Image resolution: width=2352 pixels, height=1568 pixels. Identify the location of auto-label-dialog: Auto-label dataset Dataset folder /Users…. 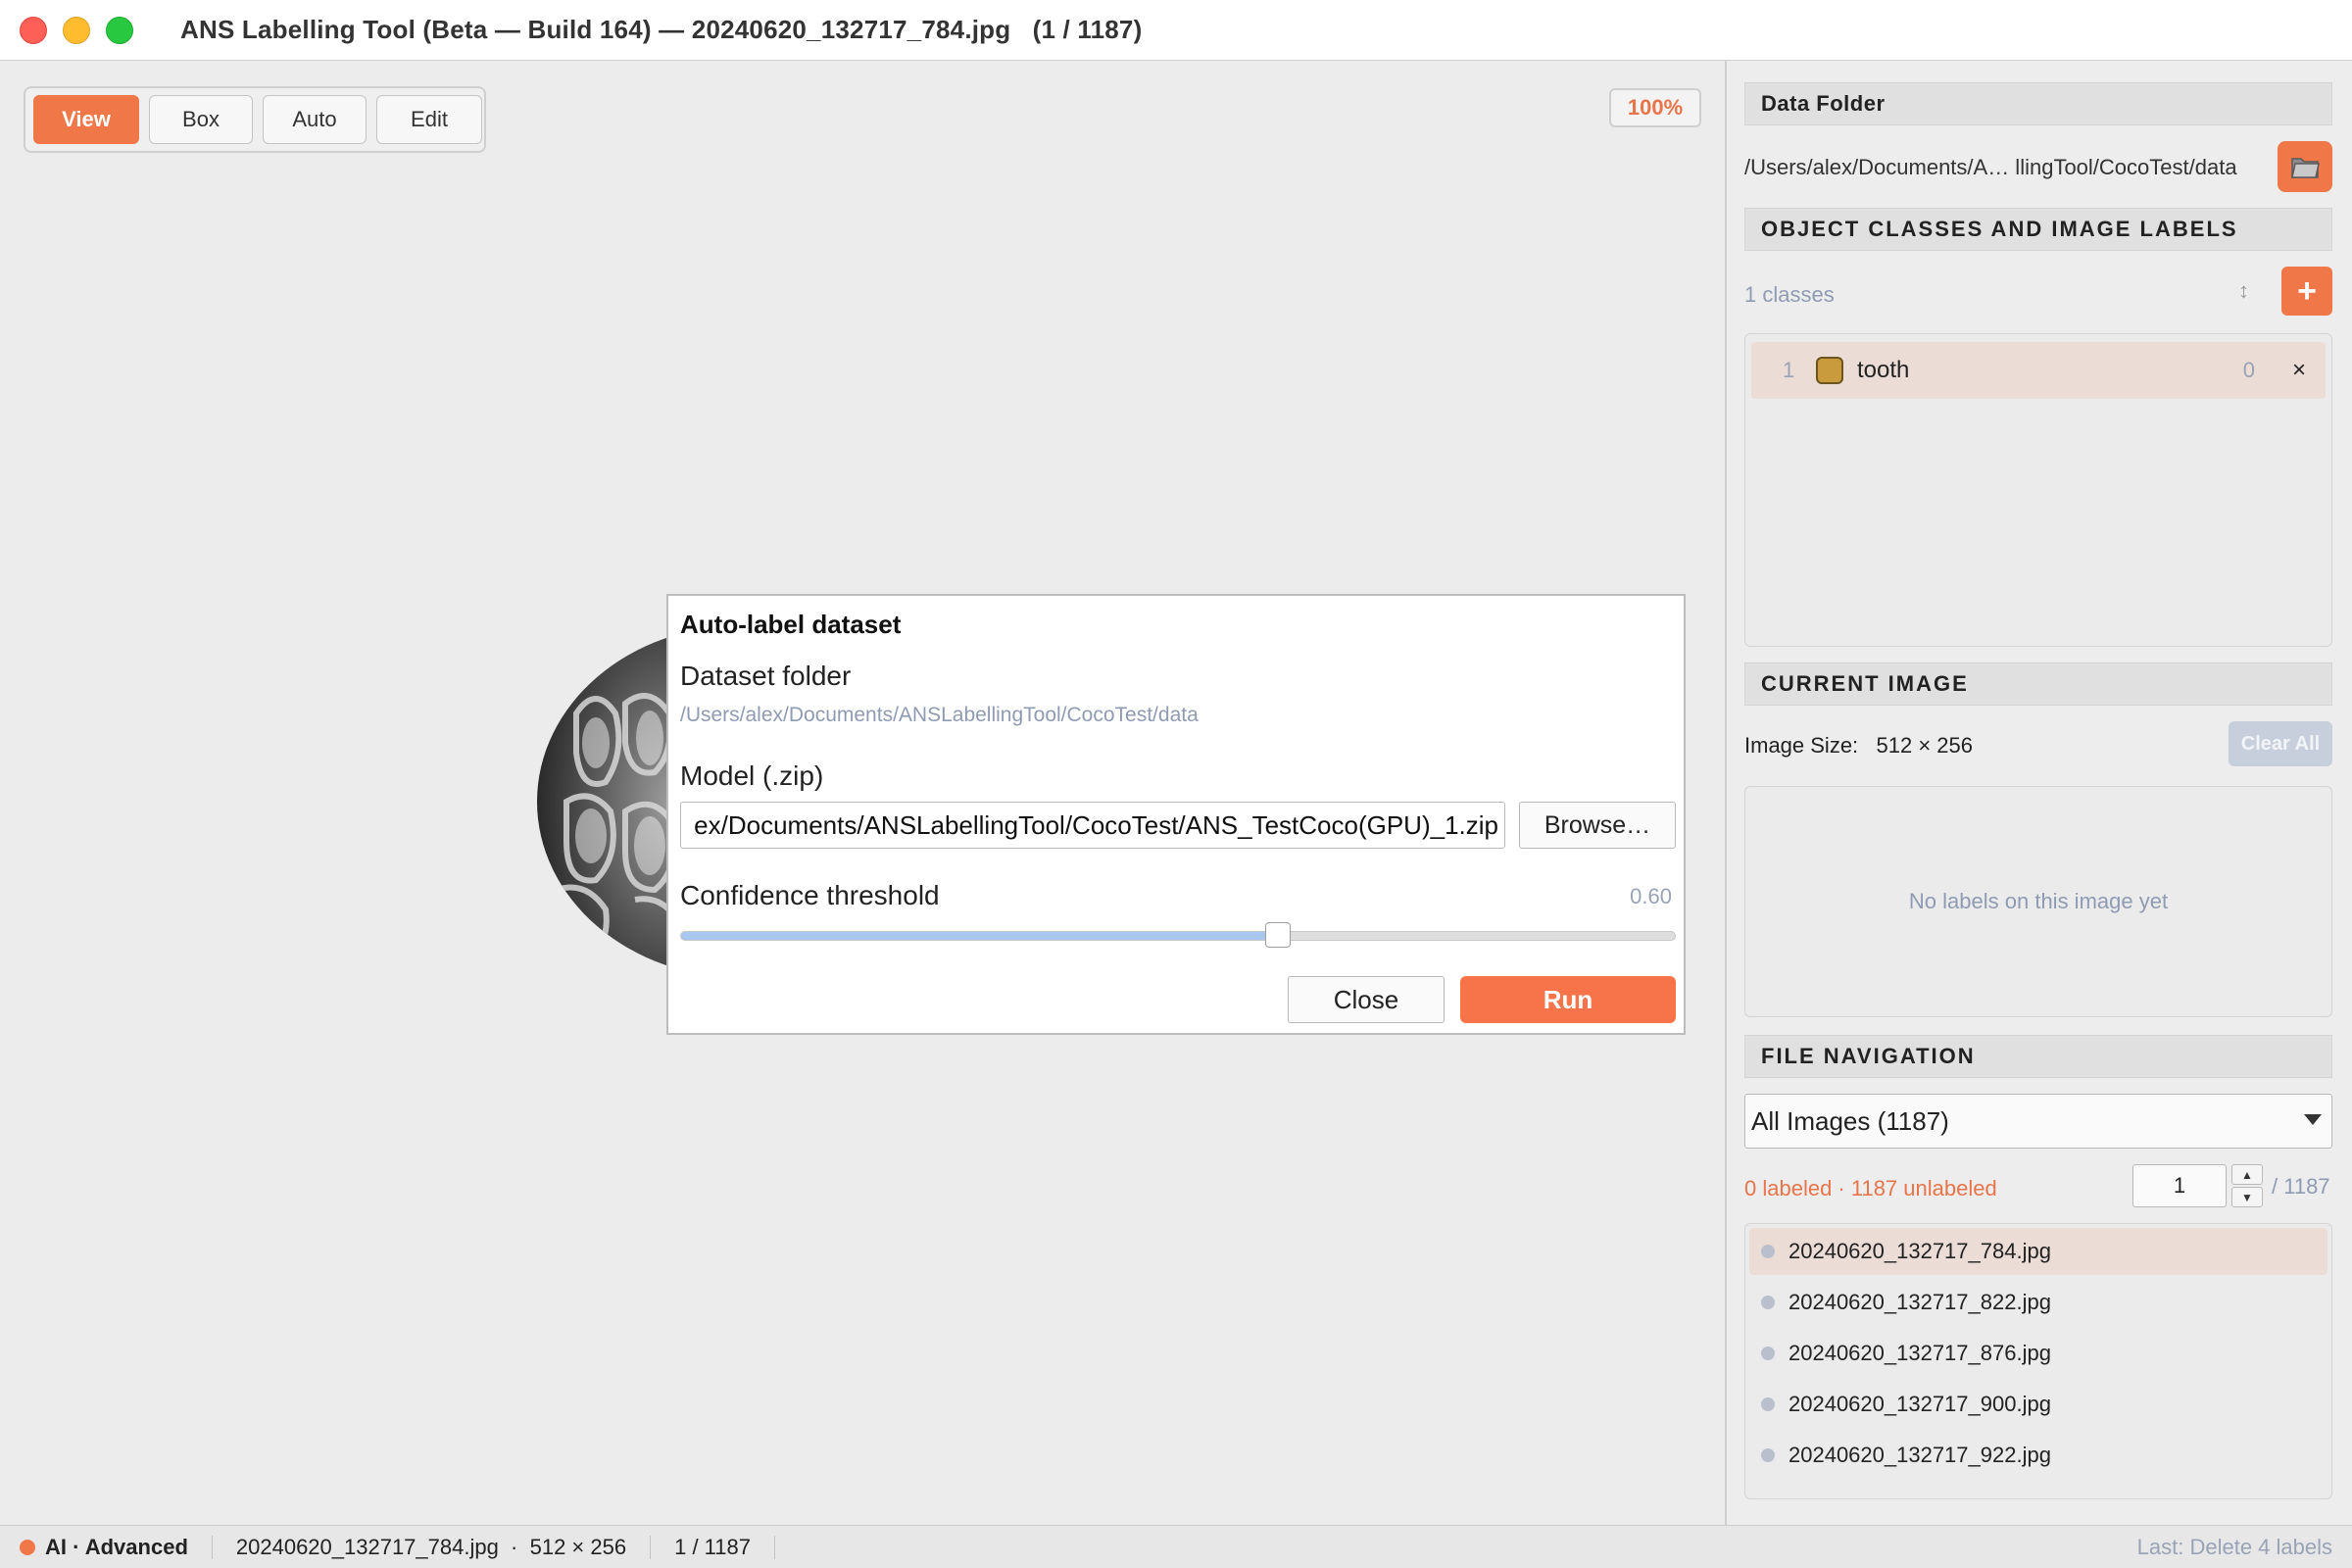
(1176, 814).